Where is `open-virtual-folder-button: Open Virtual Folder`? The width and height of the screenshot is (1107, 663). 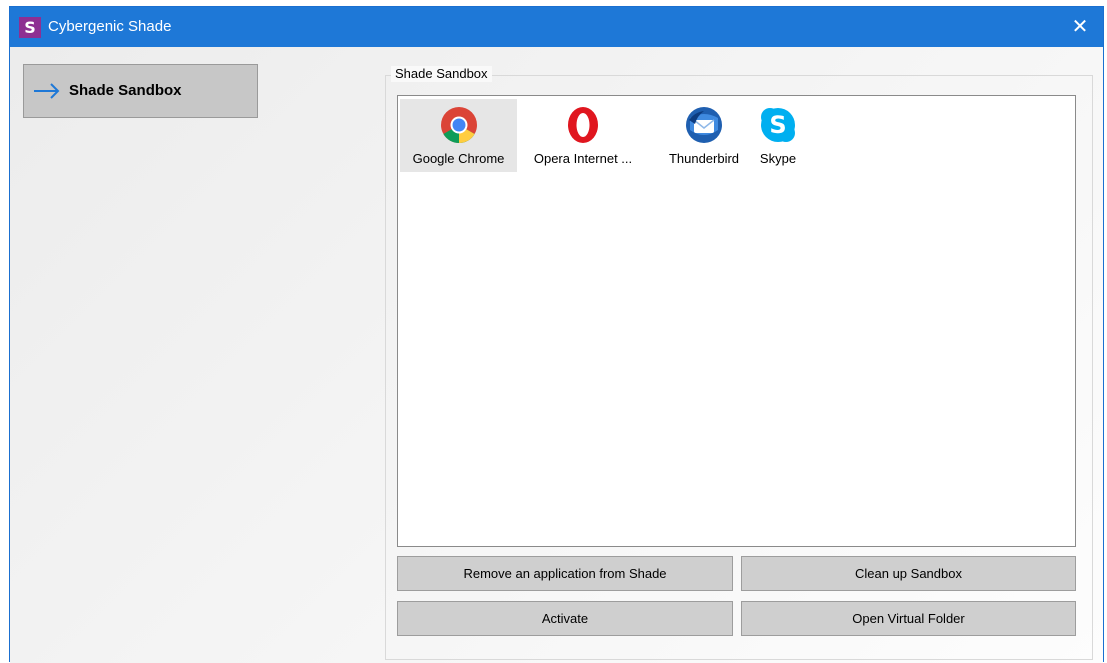
open-virtual-folder-button: Open Virtual Folder is located at coordinates (908, 618).